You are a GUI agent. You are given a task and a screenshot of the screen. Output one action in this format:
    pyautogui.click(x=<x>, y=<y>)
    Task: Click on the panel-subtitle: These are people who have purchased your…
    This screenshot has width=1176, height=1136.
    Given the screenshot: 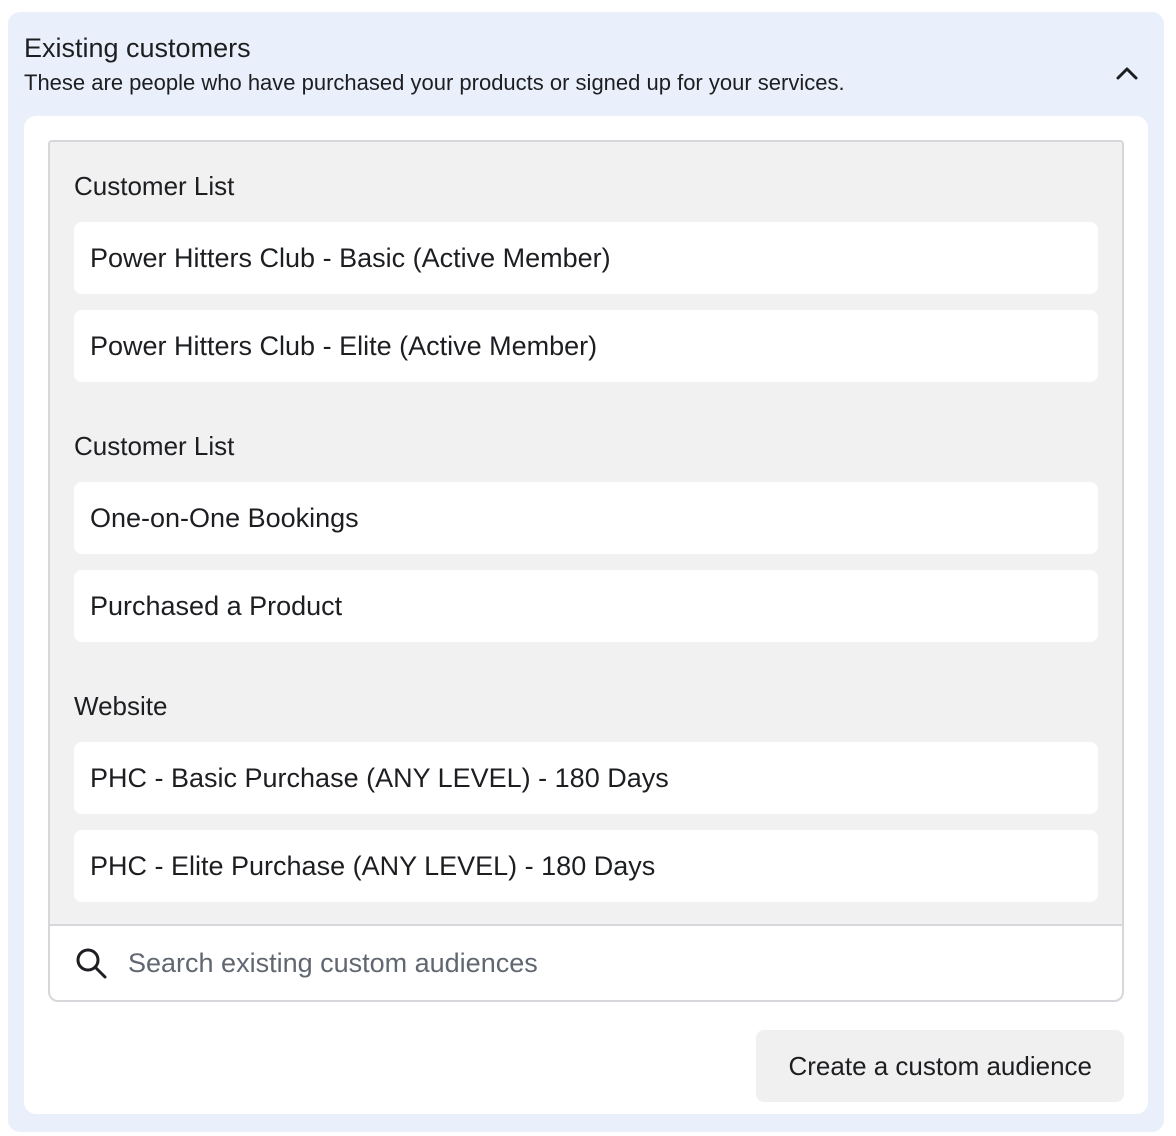 What is the action you would take?
    pyautogui.click(x=434, y=82)
    